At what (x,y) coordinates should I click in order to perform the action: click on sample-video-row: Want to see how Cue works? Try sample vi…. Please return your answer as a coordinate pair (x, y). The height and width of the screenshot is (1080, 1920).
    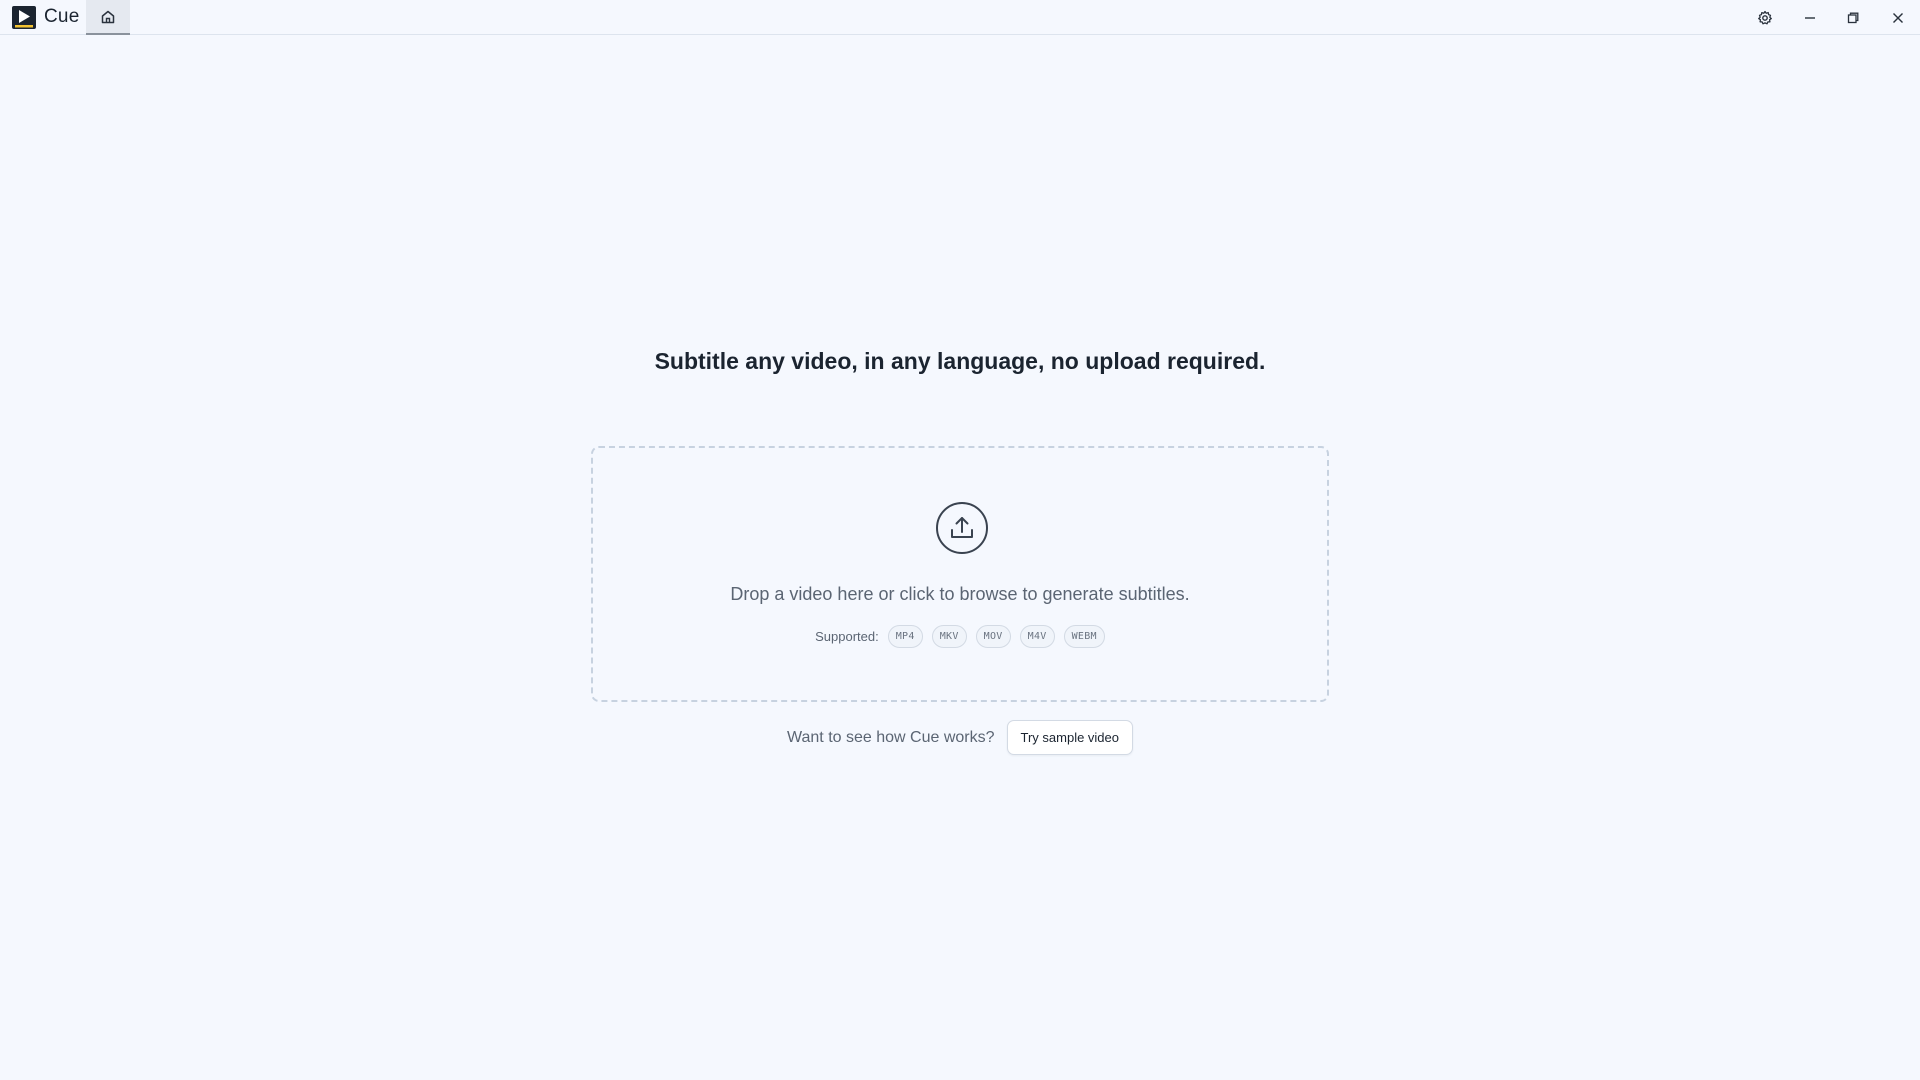
    Looking at the image, I should click on (960, 737).